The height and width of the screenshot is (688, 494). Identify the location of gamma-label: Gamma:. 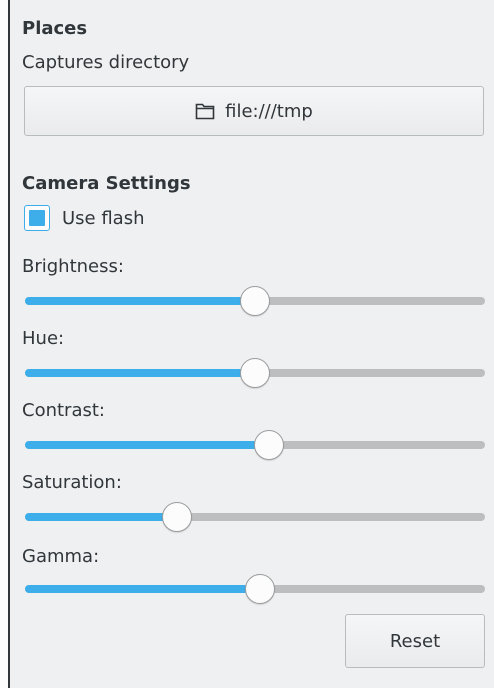
(61, 556).